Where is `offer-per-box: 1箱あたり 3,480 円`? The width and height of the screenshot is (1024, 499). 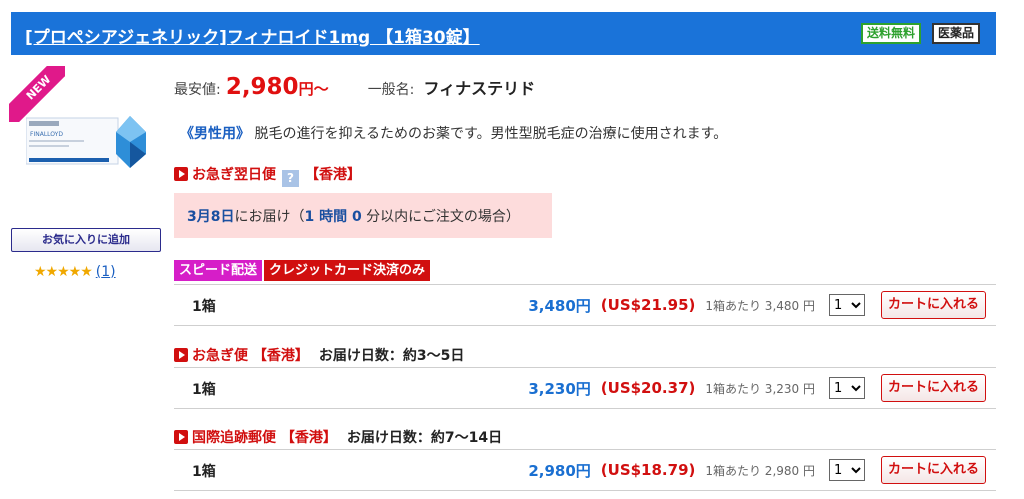
offer-per-box: 1箱あたり 3,480 円 is located at coordinates (760, 305).